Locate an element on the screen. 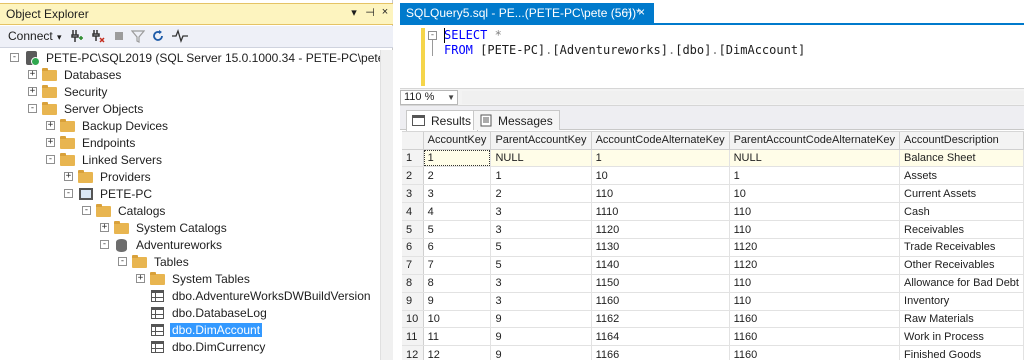 The height and width of the screenshot is (360, 1024). row-number: 4 is located at coordinates (413, 212).